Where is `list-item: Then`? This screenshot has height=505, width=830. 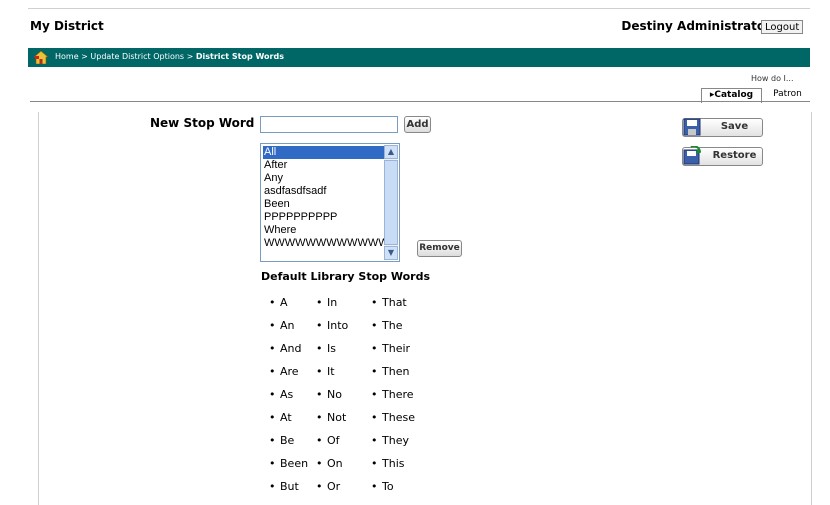 list-item: Then is located at coordinates (393, 371).